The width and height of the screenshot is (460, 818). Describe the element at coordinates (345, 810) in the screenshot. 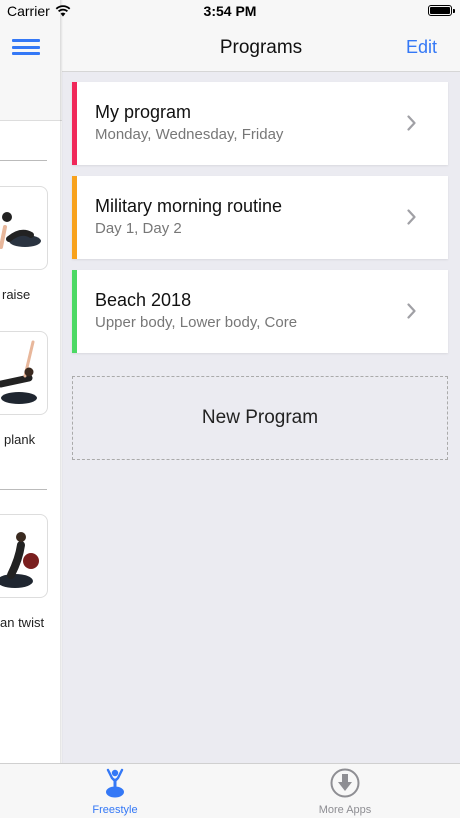

I see `tab-label: More Apps` at that location.